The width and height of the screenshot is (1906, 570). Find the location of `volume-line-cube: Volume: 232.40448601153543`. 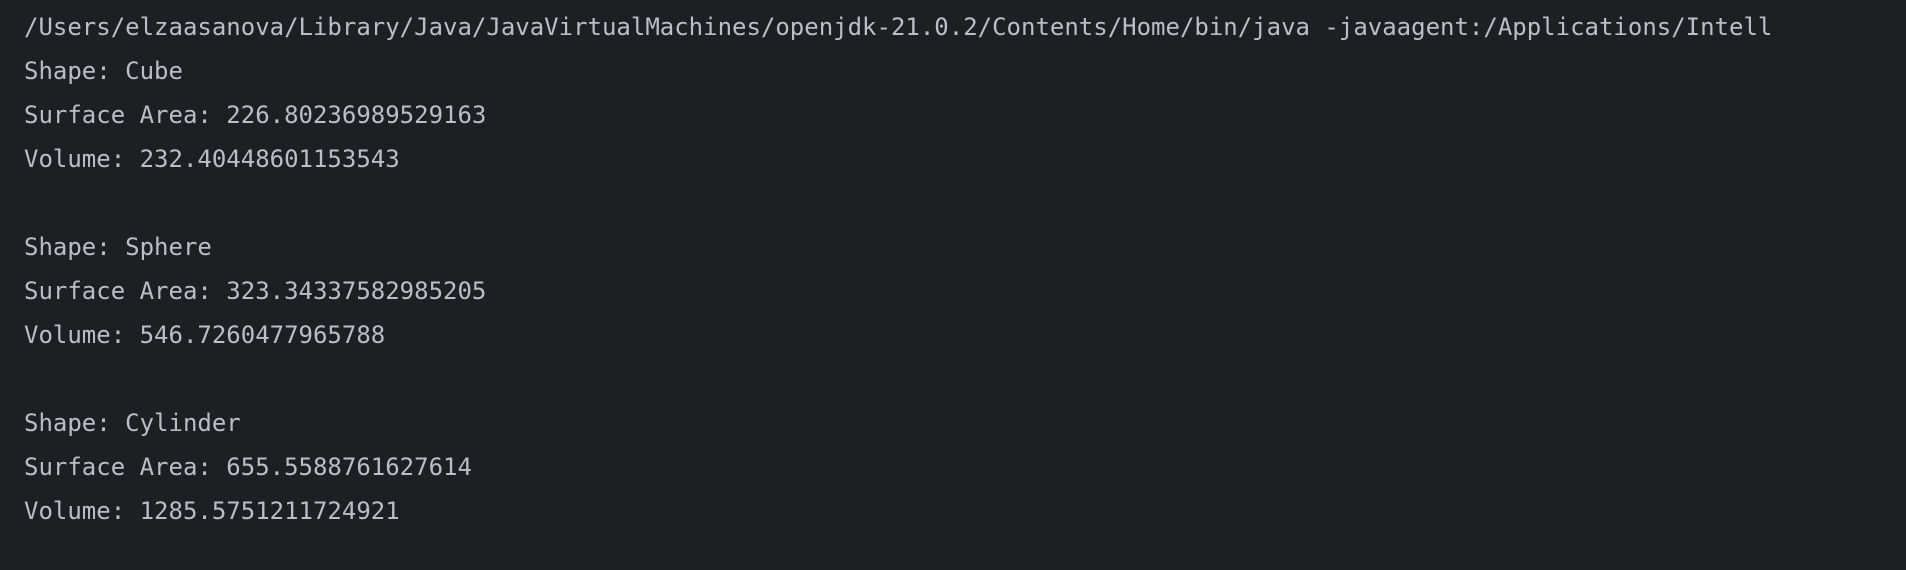

volume-line-cube: Volume: 232.40448601153543 is located at coordinates (212, 159).